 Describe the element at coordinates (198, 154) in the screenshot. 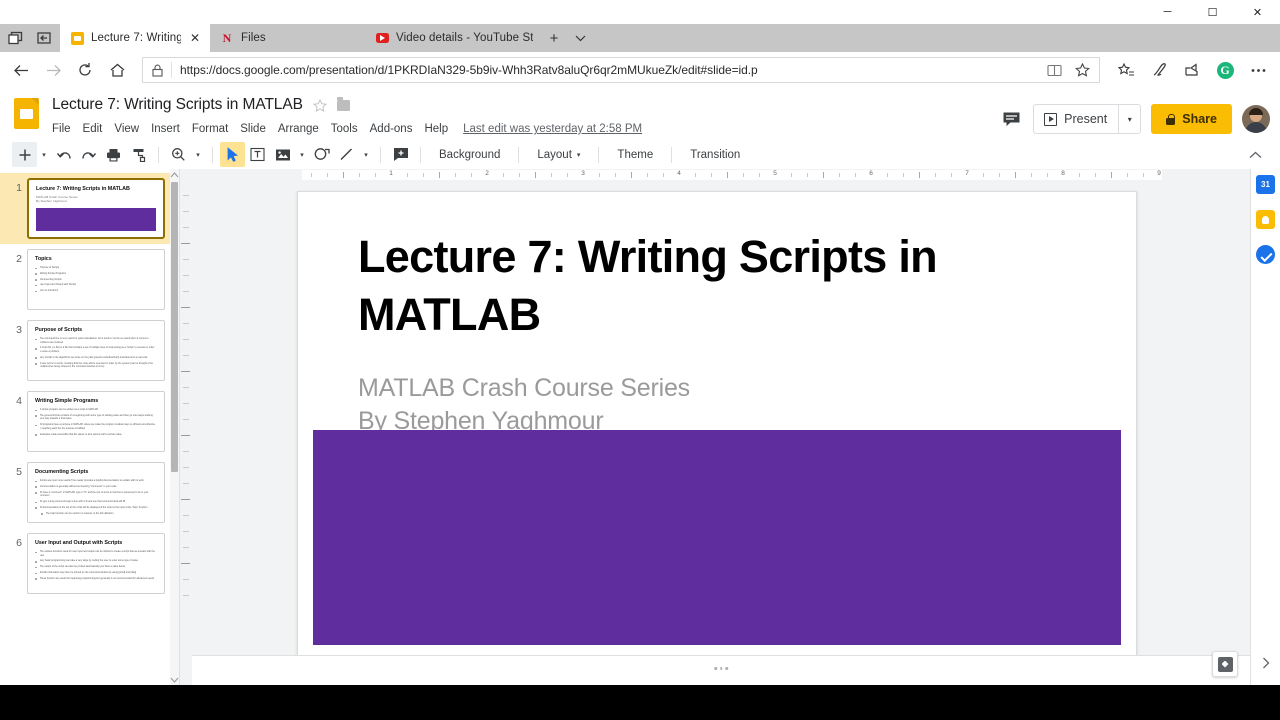

I see `zoom-caret: ▾` at that location.